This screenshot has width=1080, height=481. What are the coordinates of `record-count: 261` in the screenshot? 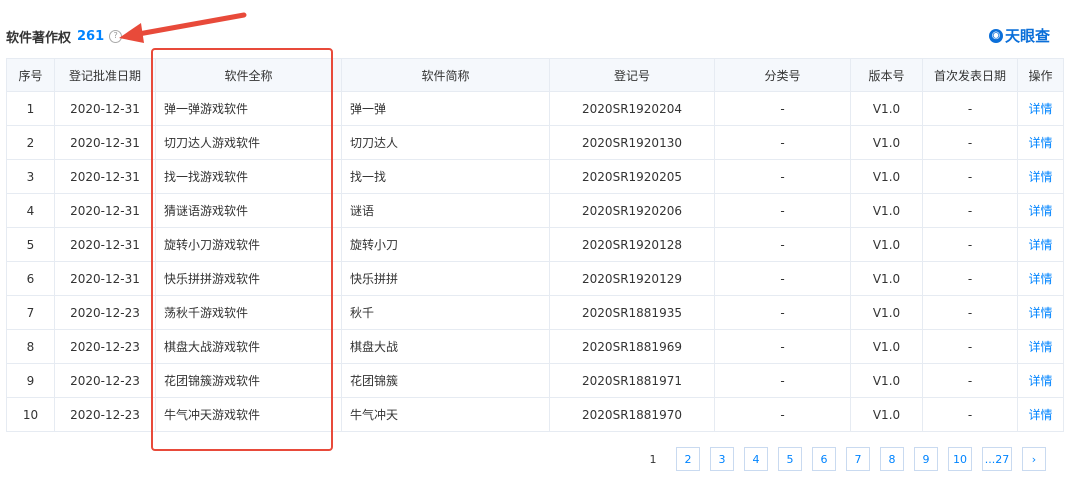 It's located at (90, 36).